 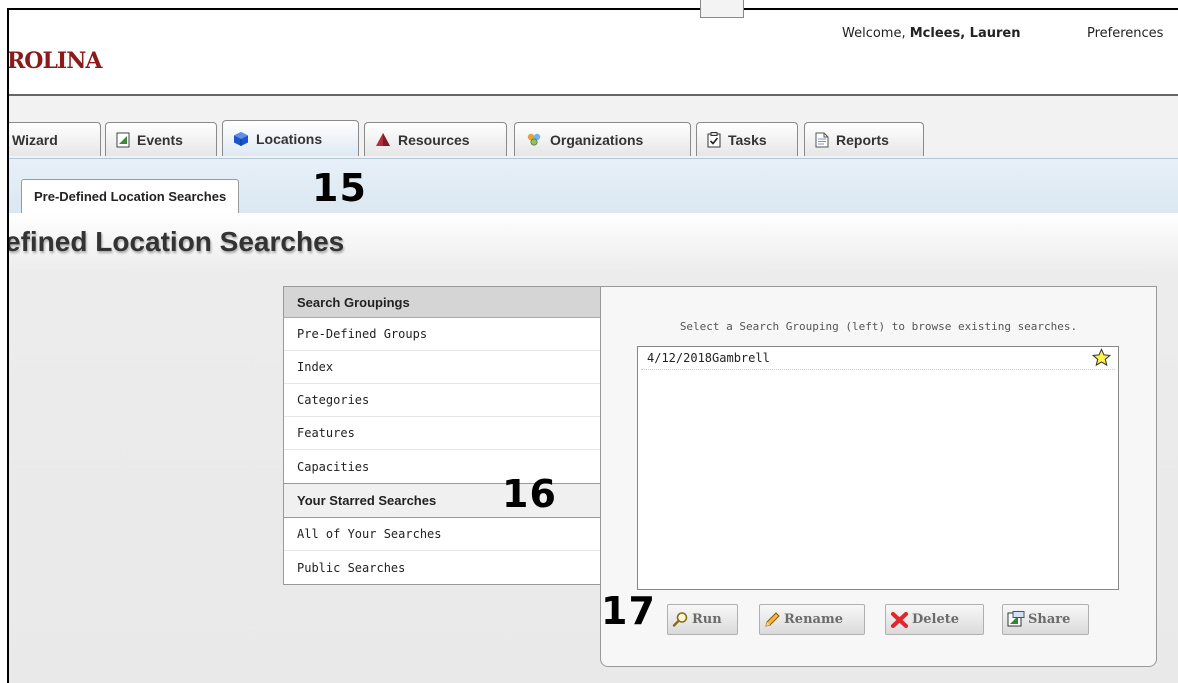 I want to click on tab-locations: Locations, so click(x=290, y=138).